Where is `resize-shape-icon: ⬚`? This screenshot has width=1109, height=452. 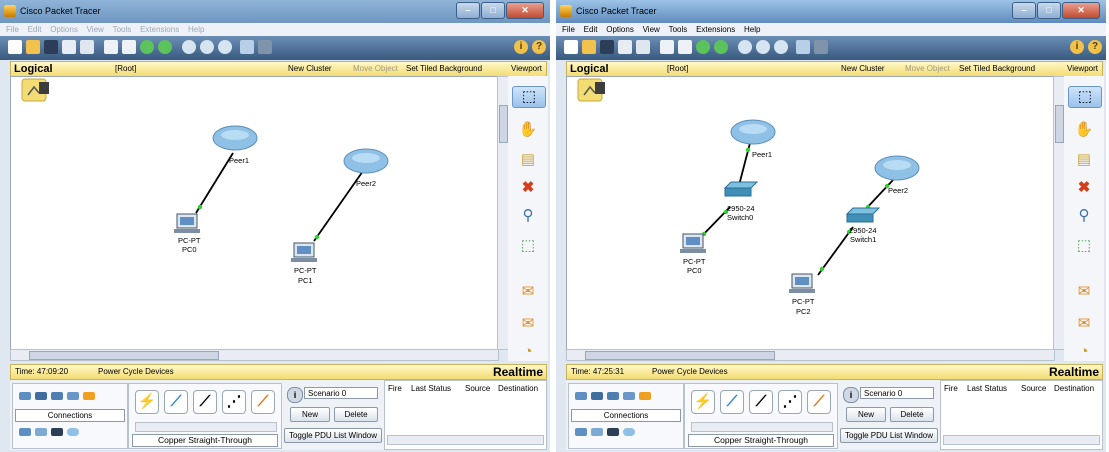
resize-shape-icon: ⬚ is located at coordinates (528, 246).